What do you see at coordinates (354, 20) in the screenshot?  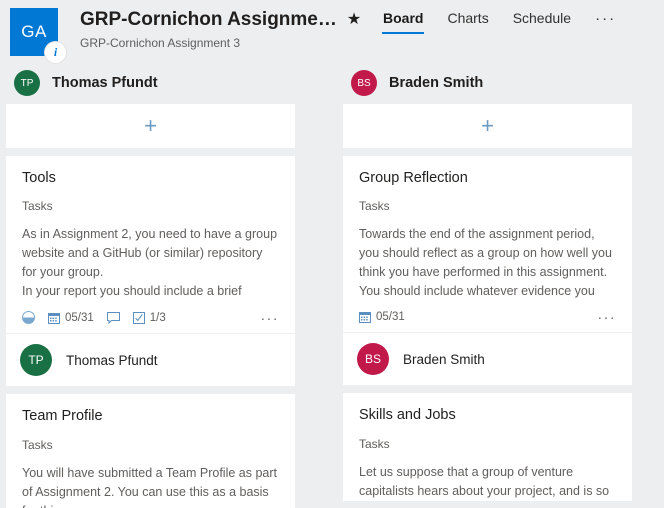 I see `star-filled-icon: ★` at bounding box center [354, 20].